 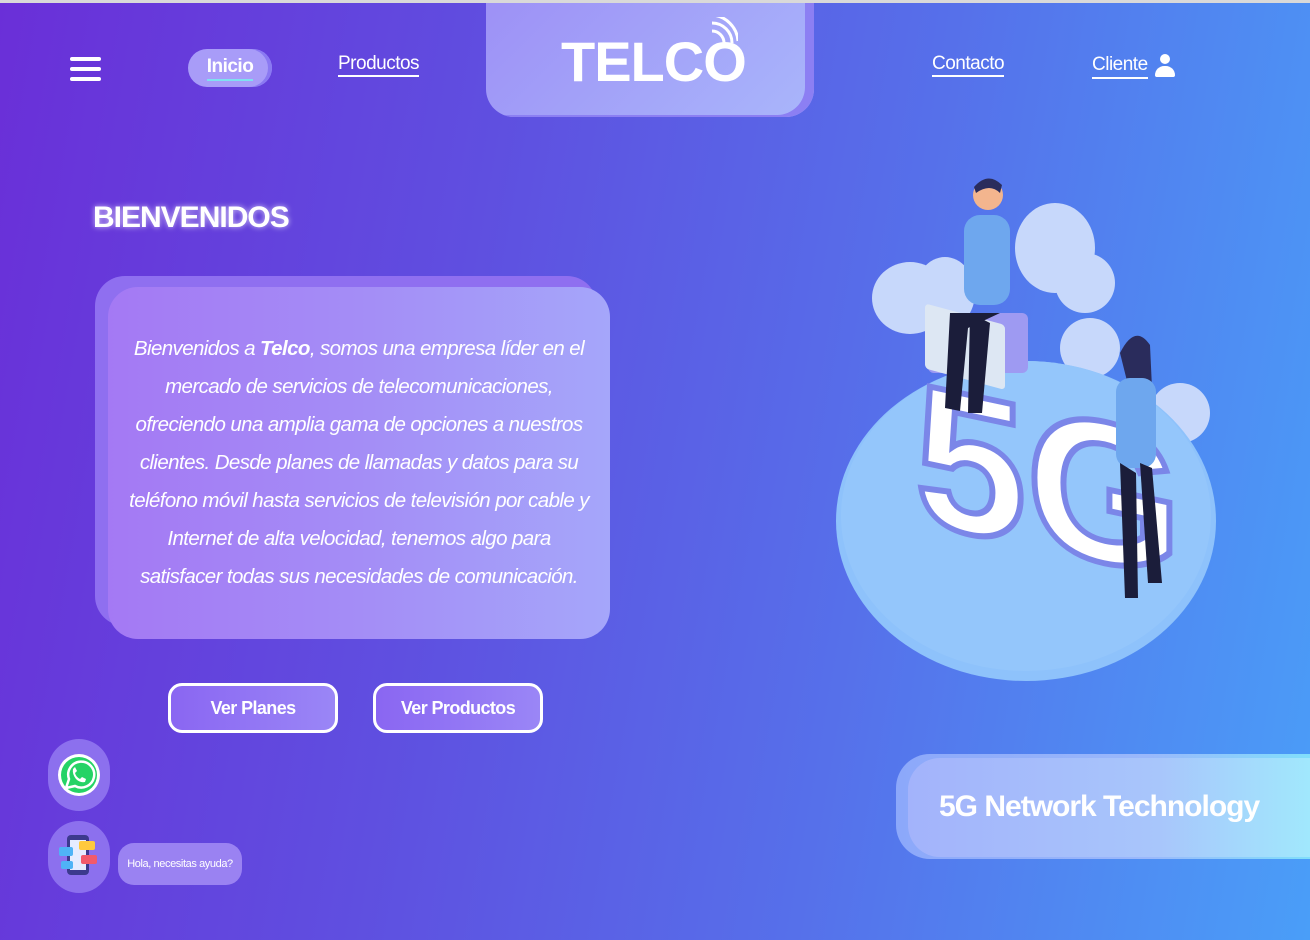 What do you see at coordinates (1099, 806) in the screenshot?
I see `feature-title: 5G Network Technology` at bounding box center [1099, 806].